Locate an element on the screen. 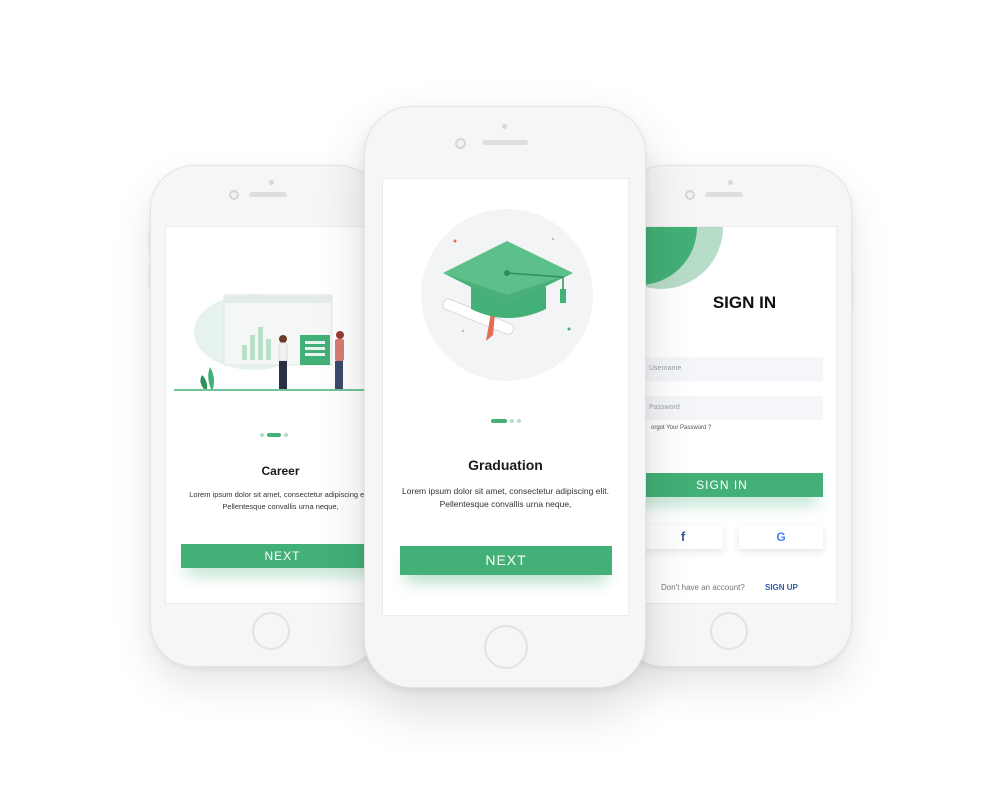 The width and height of the screenshot is (1000, 800). no-account-text: Don't have an account? is located at coordinates (703, 587).